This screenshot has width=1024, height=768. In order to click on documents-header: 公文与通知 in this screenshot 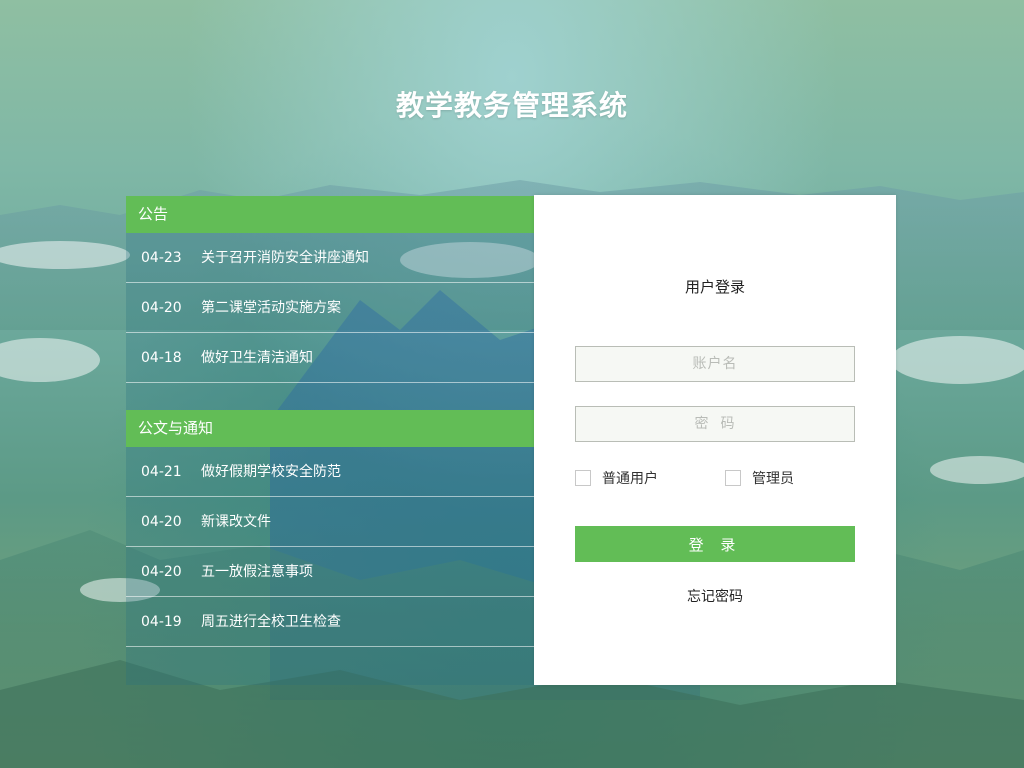, I will do `click(330, 428)`.